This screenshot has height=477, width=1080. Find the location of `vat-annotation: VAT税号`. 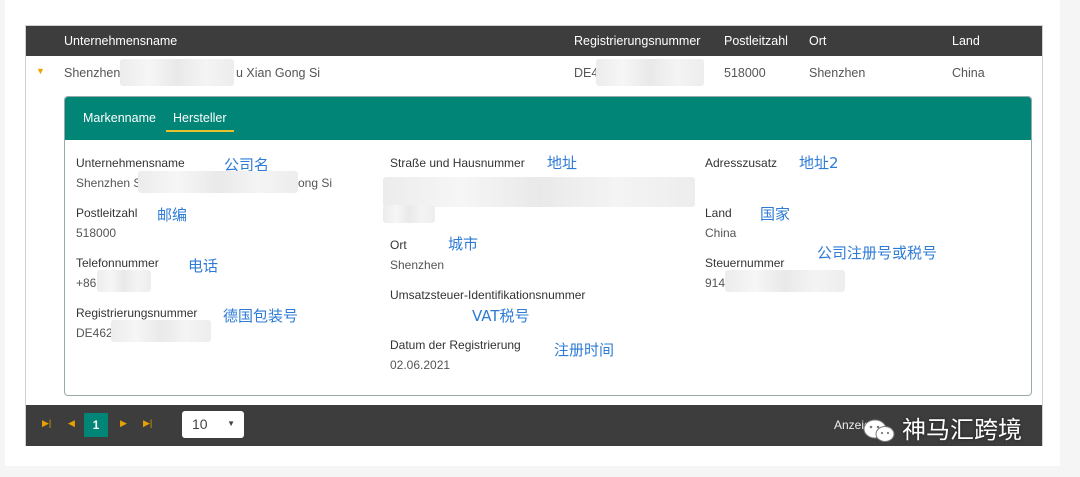

vat-annotation: VAT税号 is located at coordinates (501, 316).